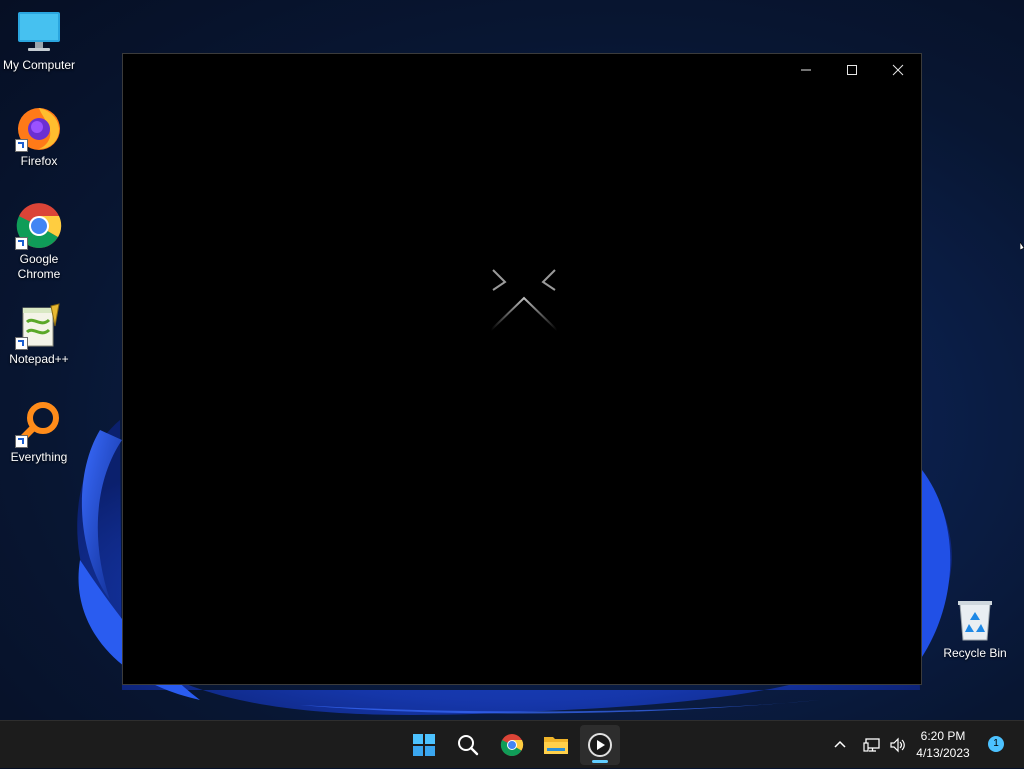  I want to click on desktop-icon-recycle-bin: Recycle Bin, so click(975, 628).